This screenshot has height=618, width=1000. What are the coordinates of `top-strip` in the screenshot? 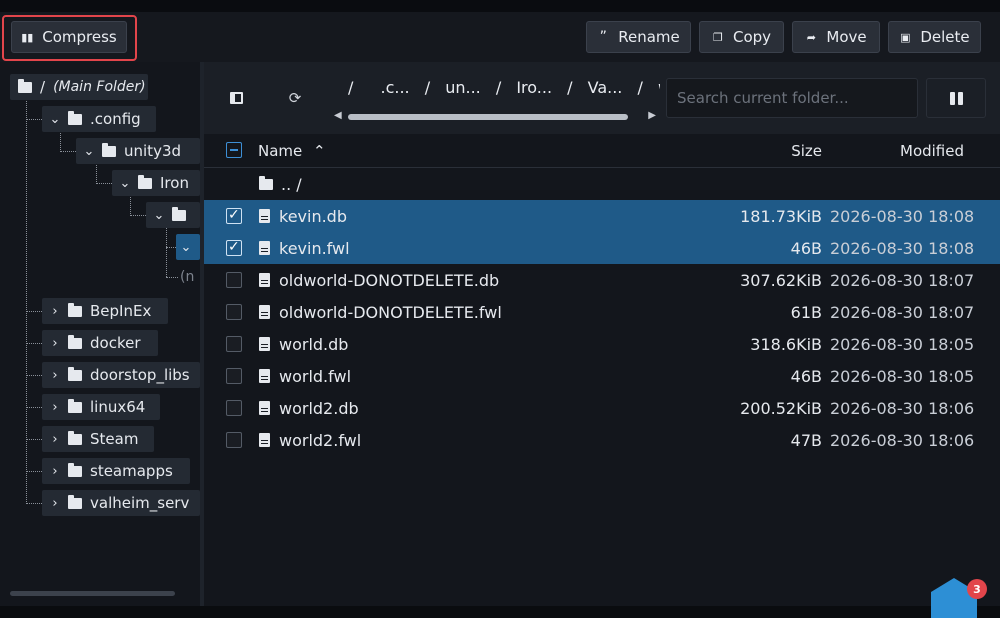 It's located at (500, 6).